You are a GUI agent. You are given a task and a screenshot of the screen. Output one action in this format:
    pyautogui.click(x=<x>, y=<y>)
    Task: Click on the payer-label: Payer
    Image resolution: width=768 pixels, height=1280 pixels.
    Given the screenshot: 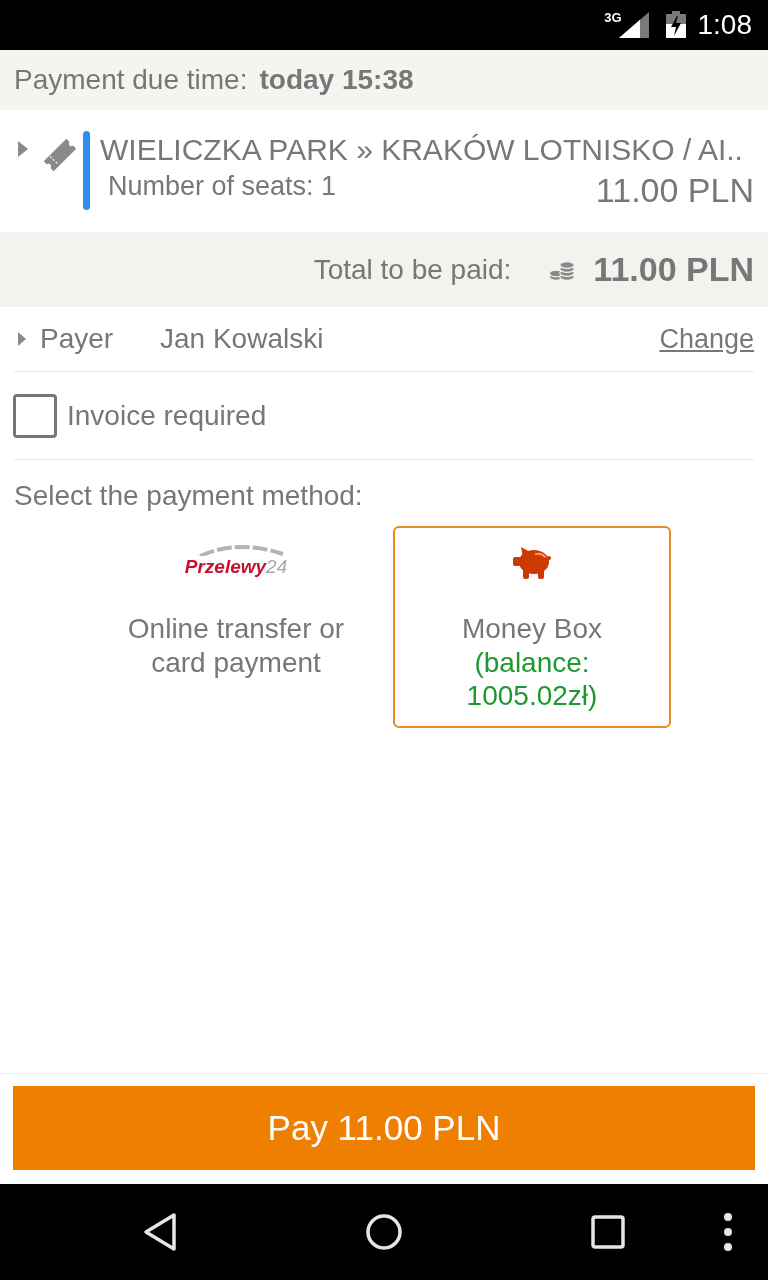 What is the action you would take?
    pyautogui.click(x=77, y=339)
    